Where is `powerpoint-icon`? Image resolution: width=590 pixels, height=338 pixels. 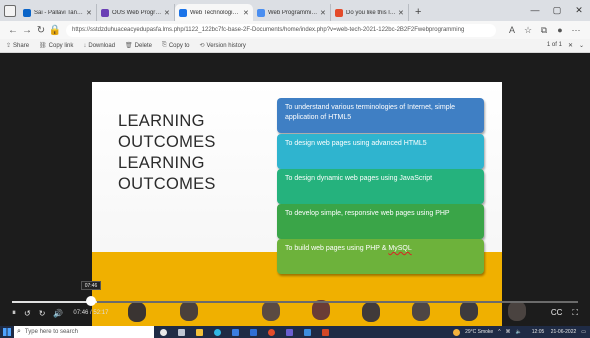 powerpoint-icon is located at coordinates (325, 332).